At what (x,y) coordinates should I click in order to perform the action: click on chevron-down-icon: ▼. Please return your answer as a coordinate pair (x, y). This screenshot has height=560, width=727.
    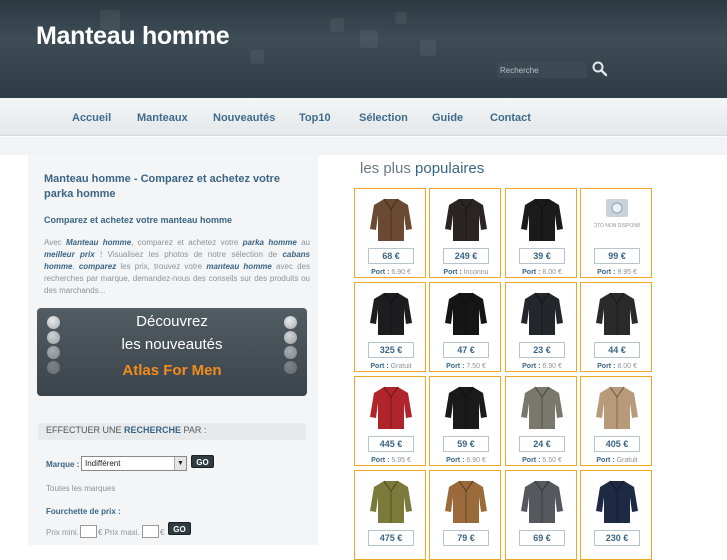
    Looking at the image, I should click on (180, 463).